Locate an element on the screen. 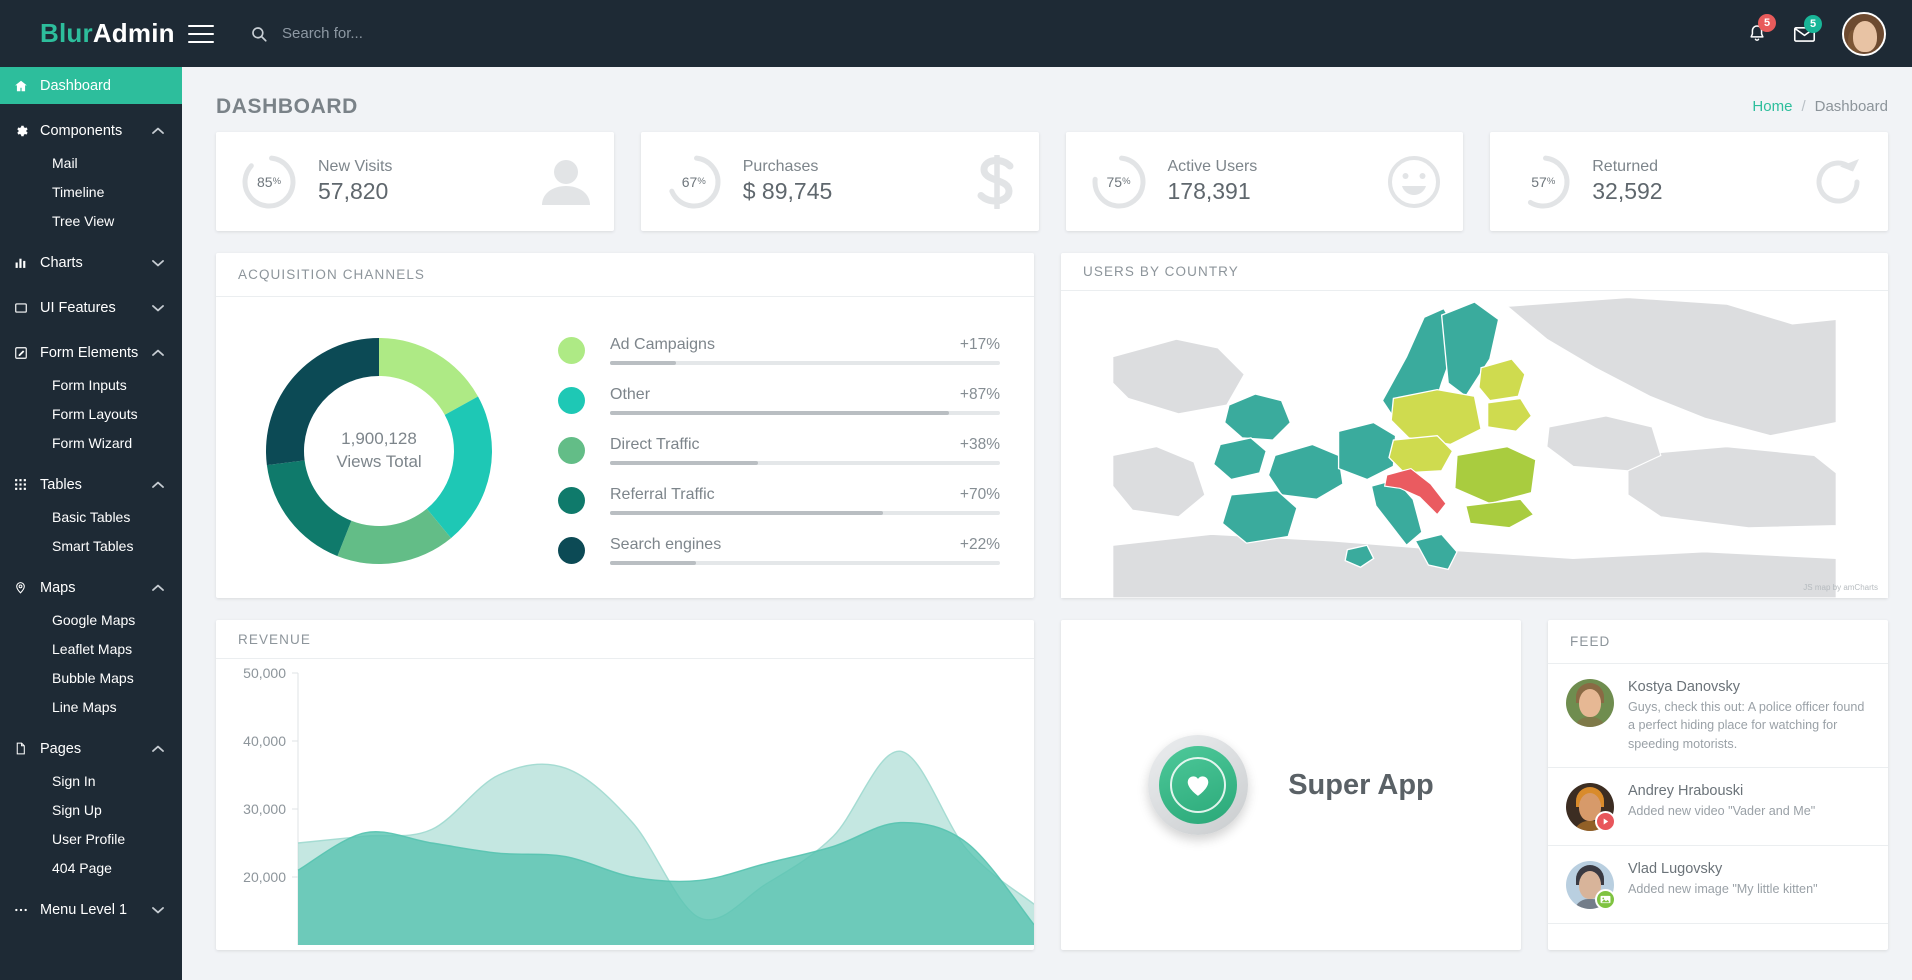 The image size is (1912, 980). sidebar-subitem-label: Timeline is located at coordinates (78, 192).